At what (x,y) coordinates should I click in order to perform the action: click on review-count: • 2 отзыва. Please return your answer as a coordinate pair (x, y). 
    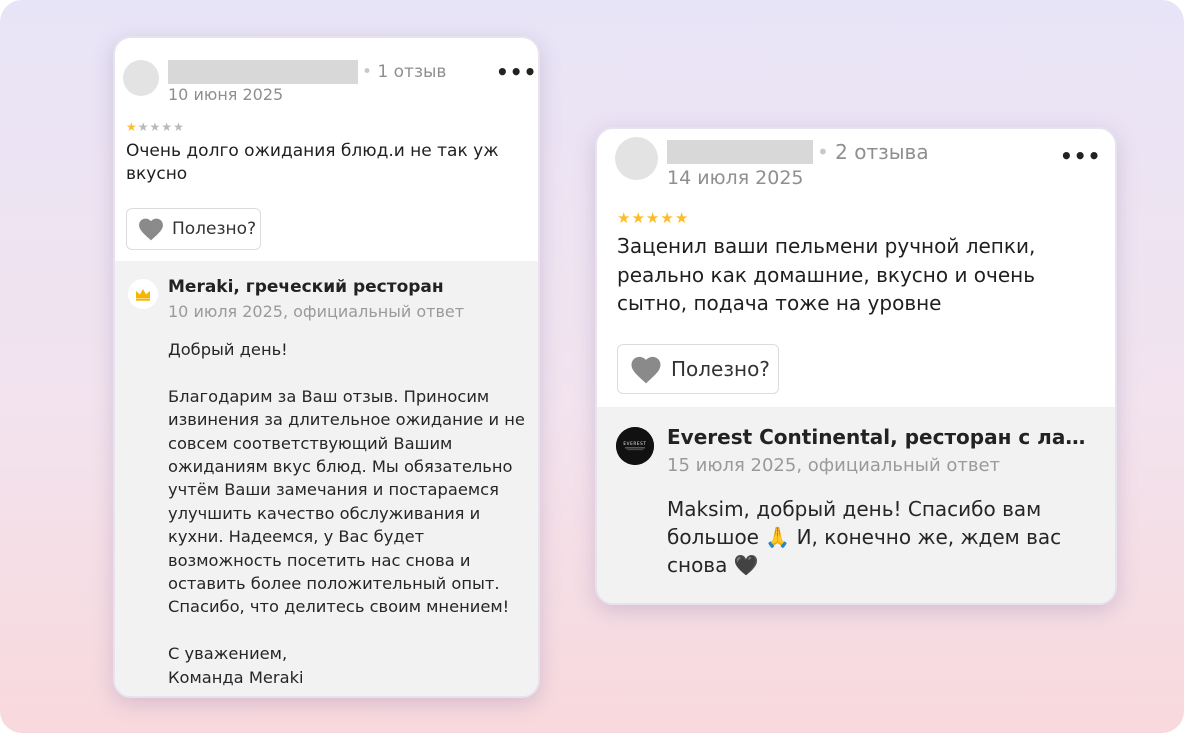
    Looking at the image, I should click on (873, 152).